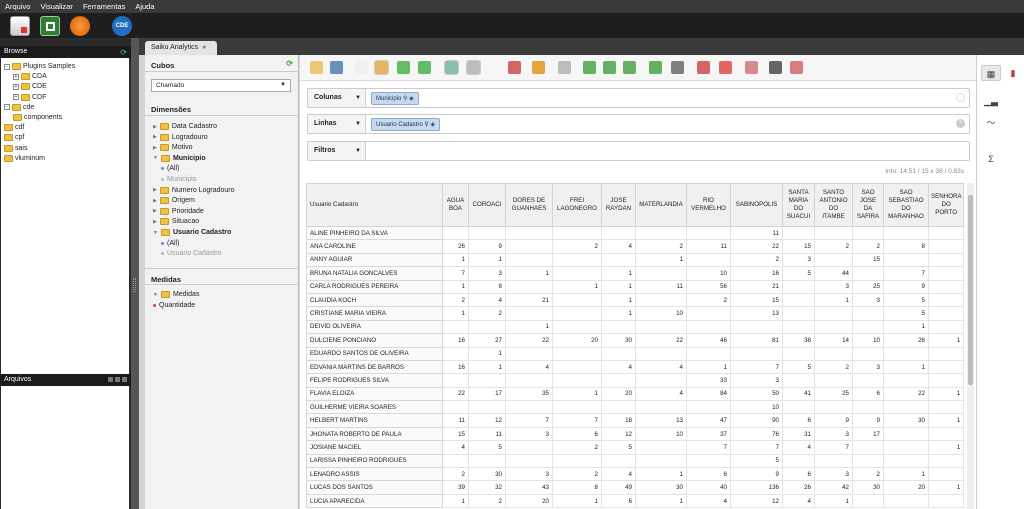  Describe the element at coordinates (529, 340) in the screenshot. I see `table-cell: 22` at that location.